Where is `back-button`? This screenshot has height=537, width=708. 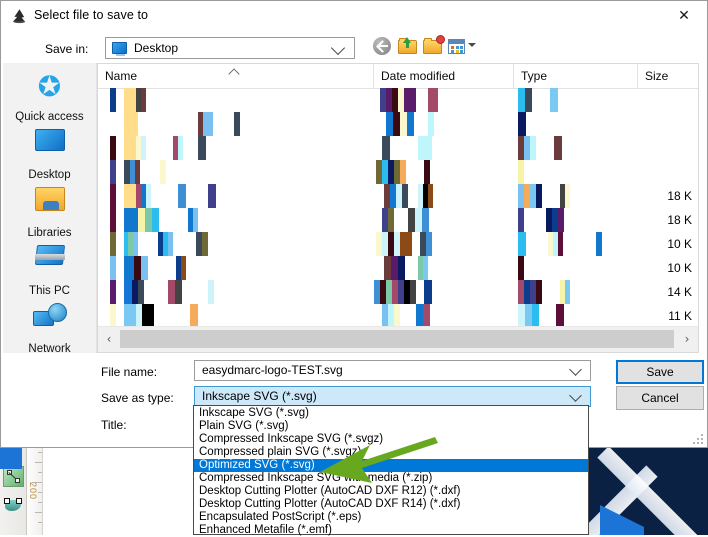
back-button is located at coordinates (383, 46).